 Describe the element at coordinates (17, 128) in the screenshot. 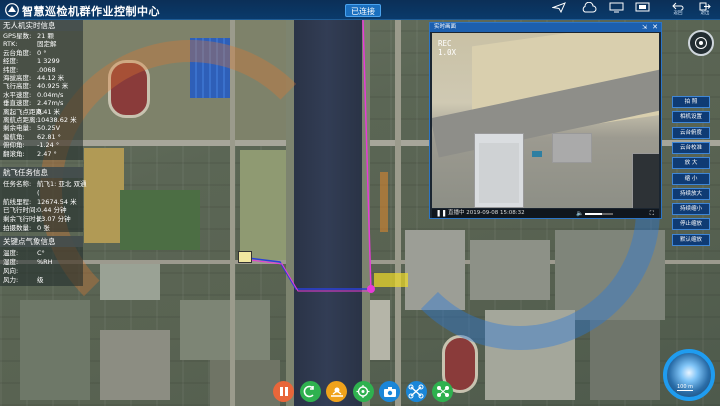

I see `info-label: 剩余电量:` at that location.